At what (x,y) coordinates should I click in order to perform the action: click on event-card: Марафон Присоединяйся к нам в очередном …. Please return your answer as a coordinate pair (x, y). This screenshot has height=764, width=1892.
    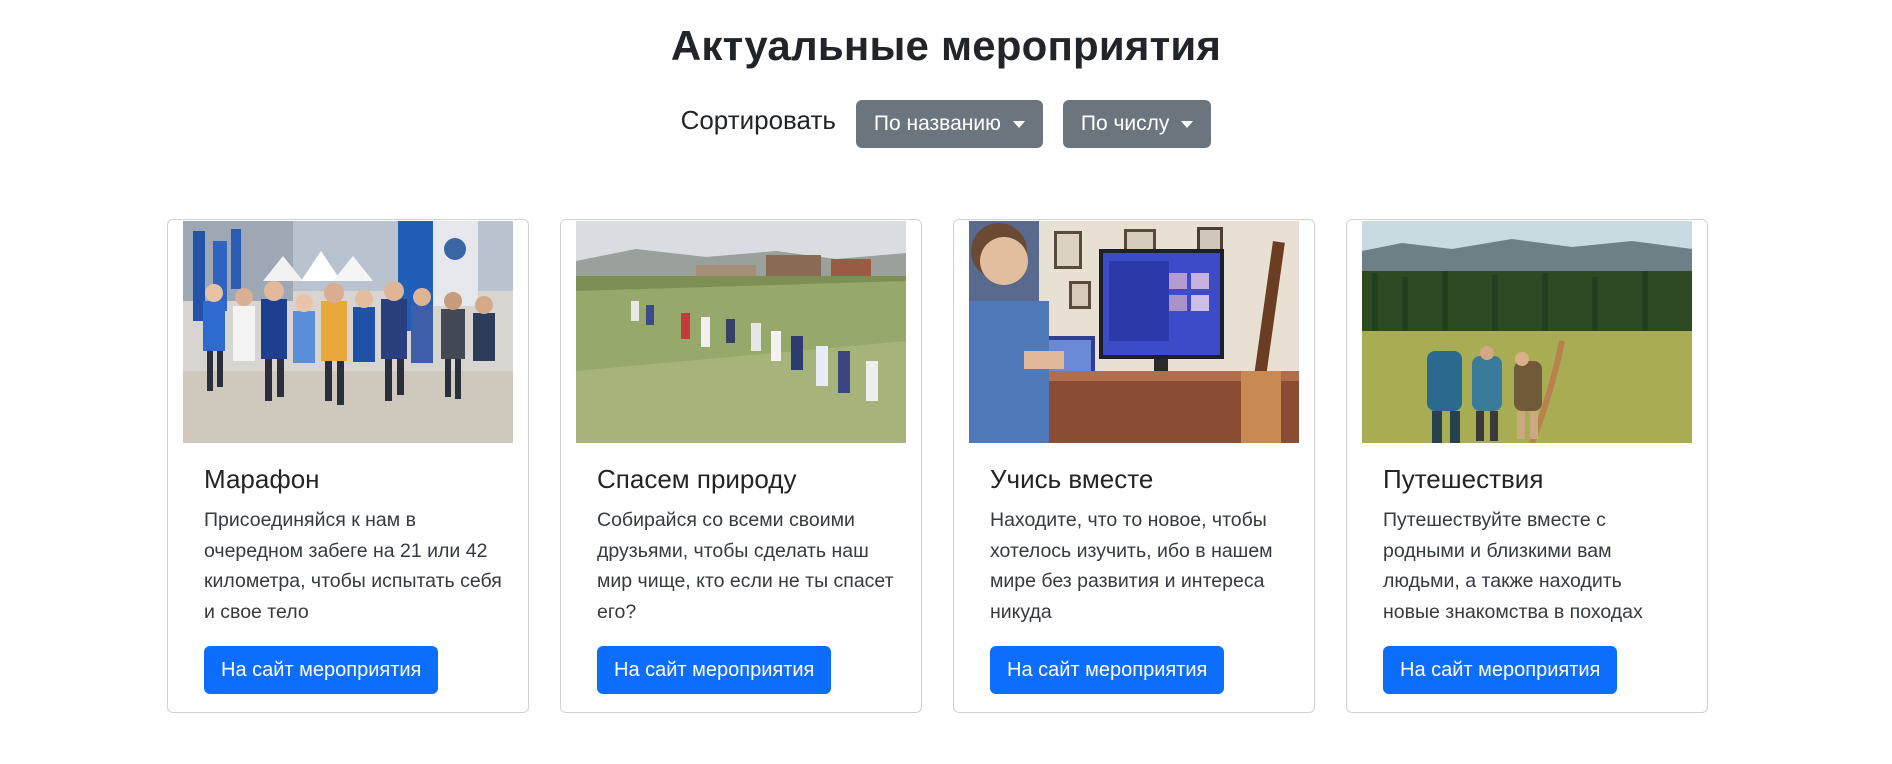
    Looking at the image, I should click on (348, 466).